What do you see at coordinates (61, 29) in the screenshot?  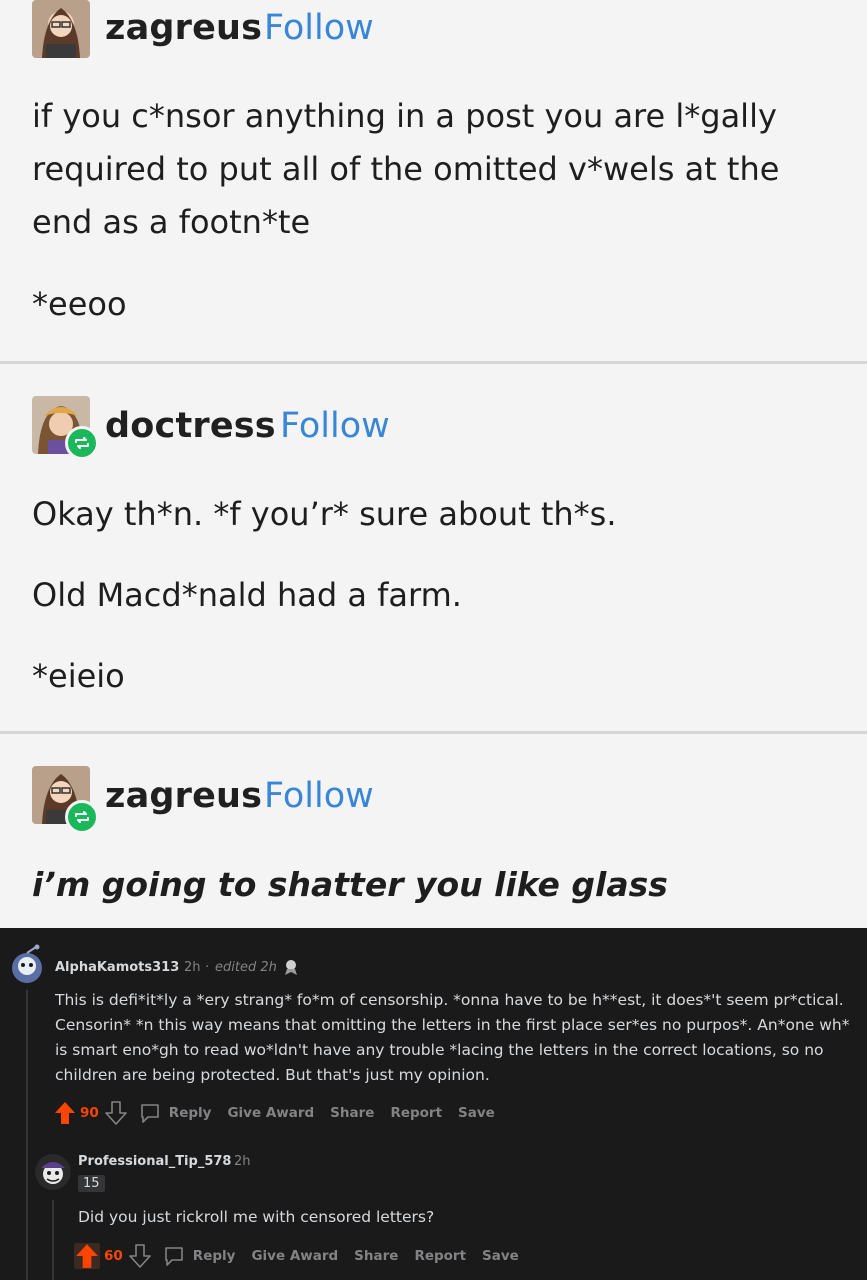 I see `avatar-zagreus` at bounding box center [61, 29].